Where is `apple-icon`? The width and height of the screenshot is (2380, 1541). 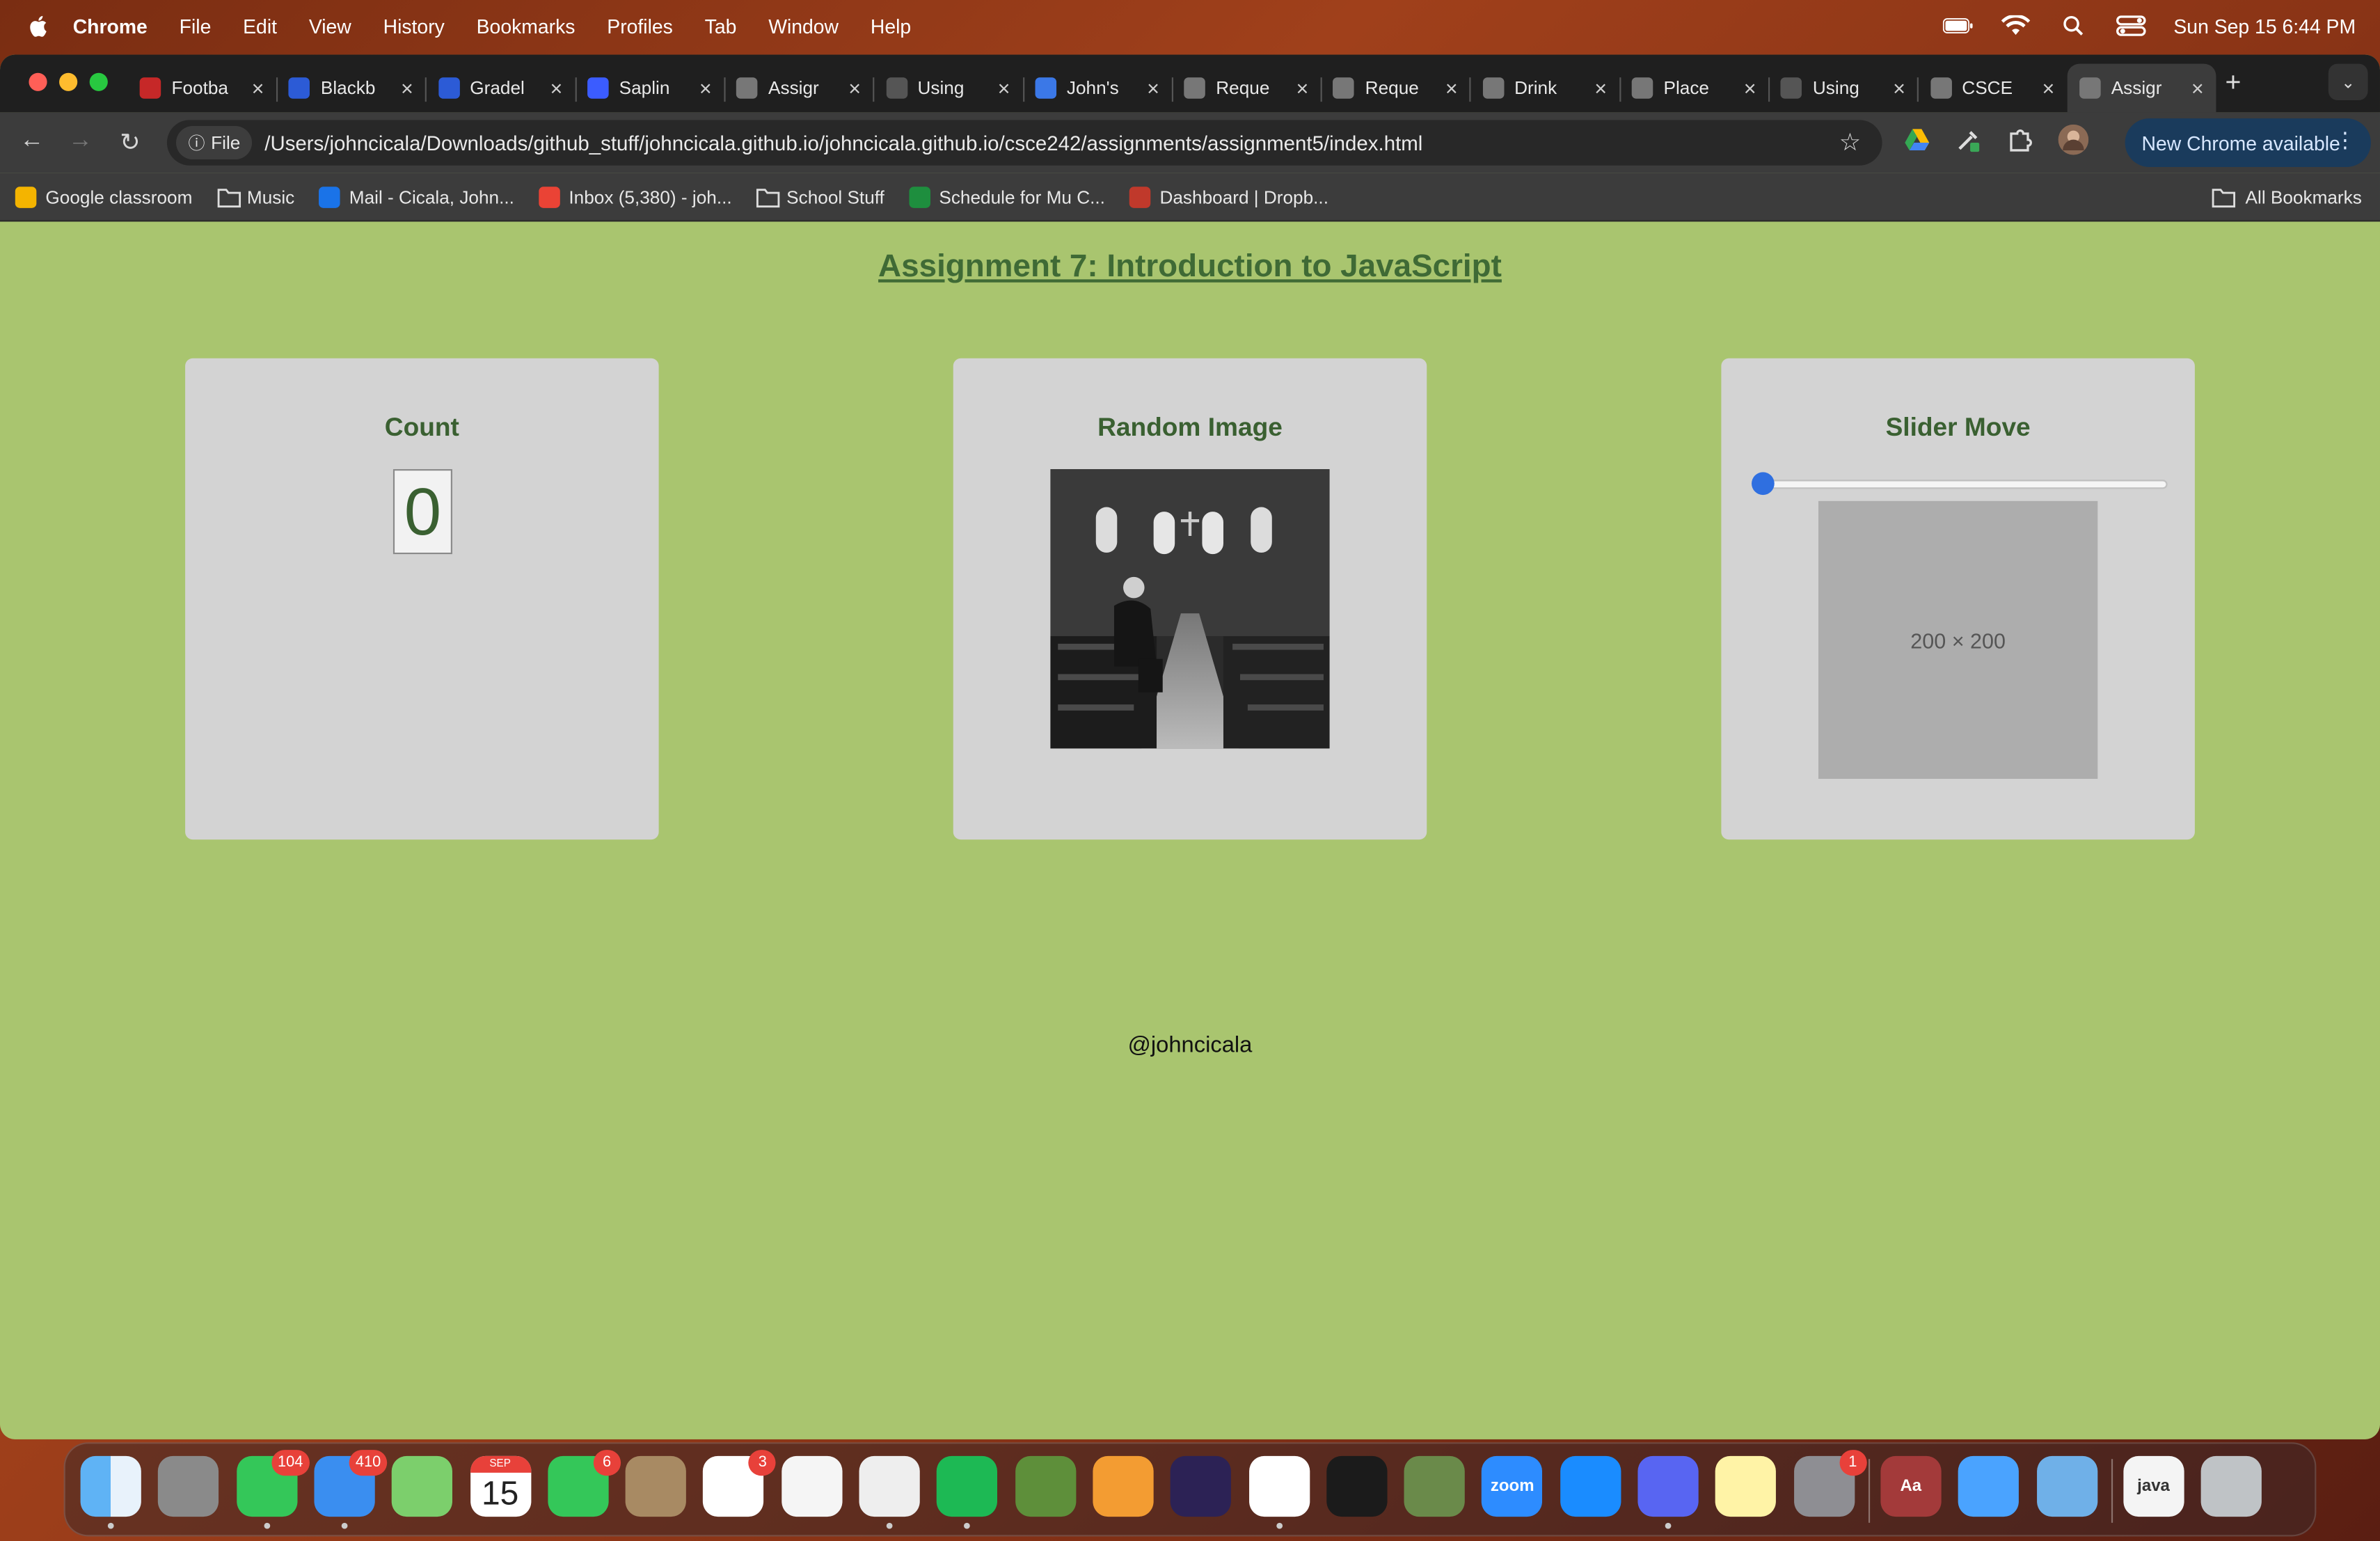
apple-icon is located at coordinates (39, 26).